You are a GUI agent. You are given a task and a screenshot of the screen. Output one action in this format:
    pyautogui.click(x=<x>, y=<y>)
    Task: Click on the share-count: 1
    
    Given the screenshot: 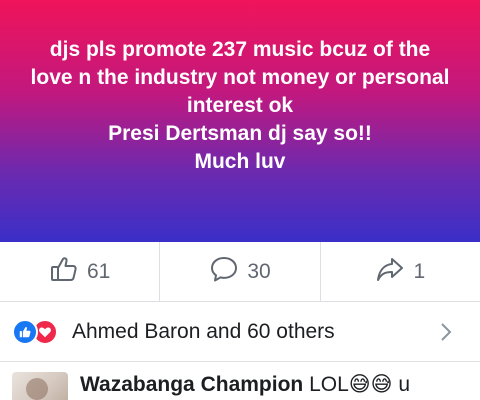 What is the action you would take?
    pyautogui.click(x=419, y=271)
    